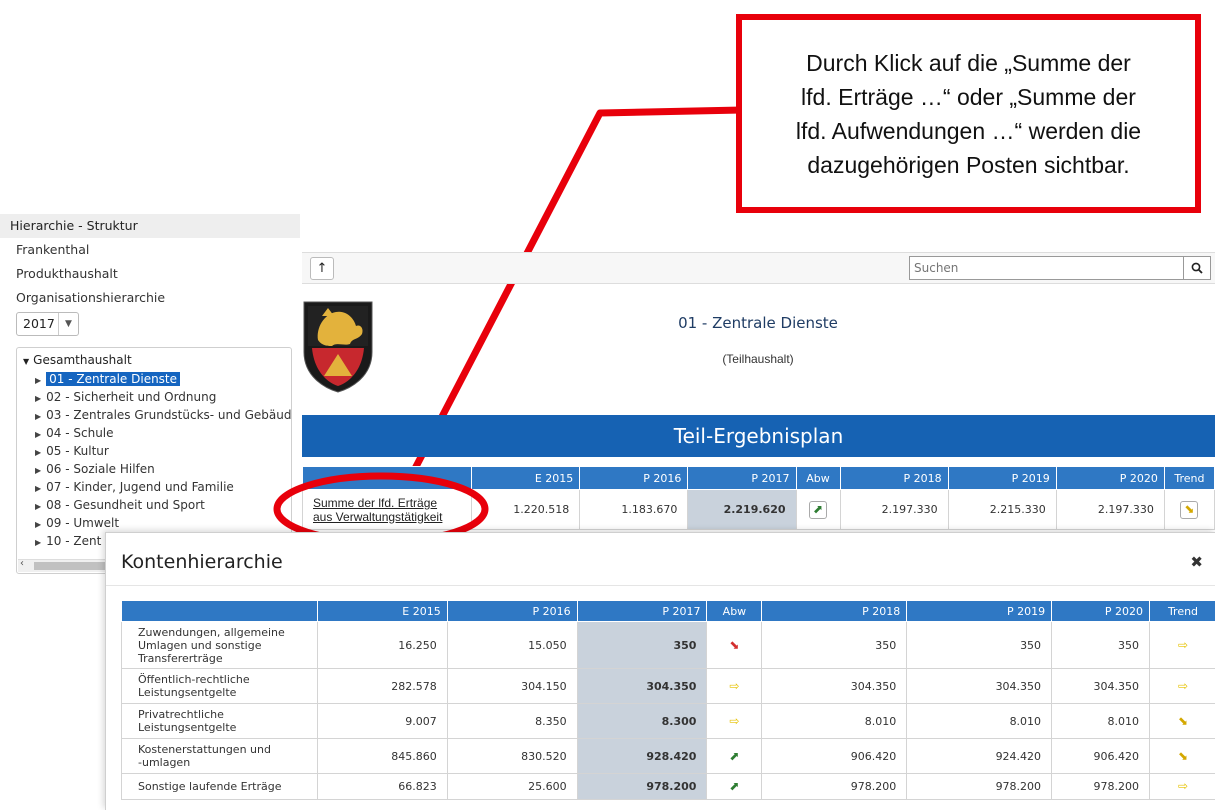 Image resolution: width=1215 pixels, height=810 pixels. I want to click on search-icon, so click(1197, 268).